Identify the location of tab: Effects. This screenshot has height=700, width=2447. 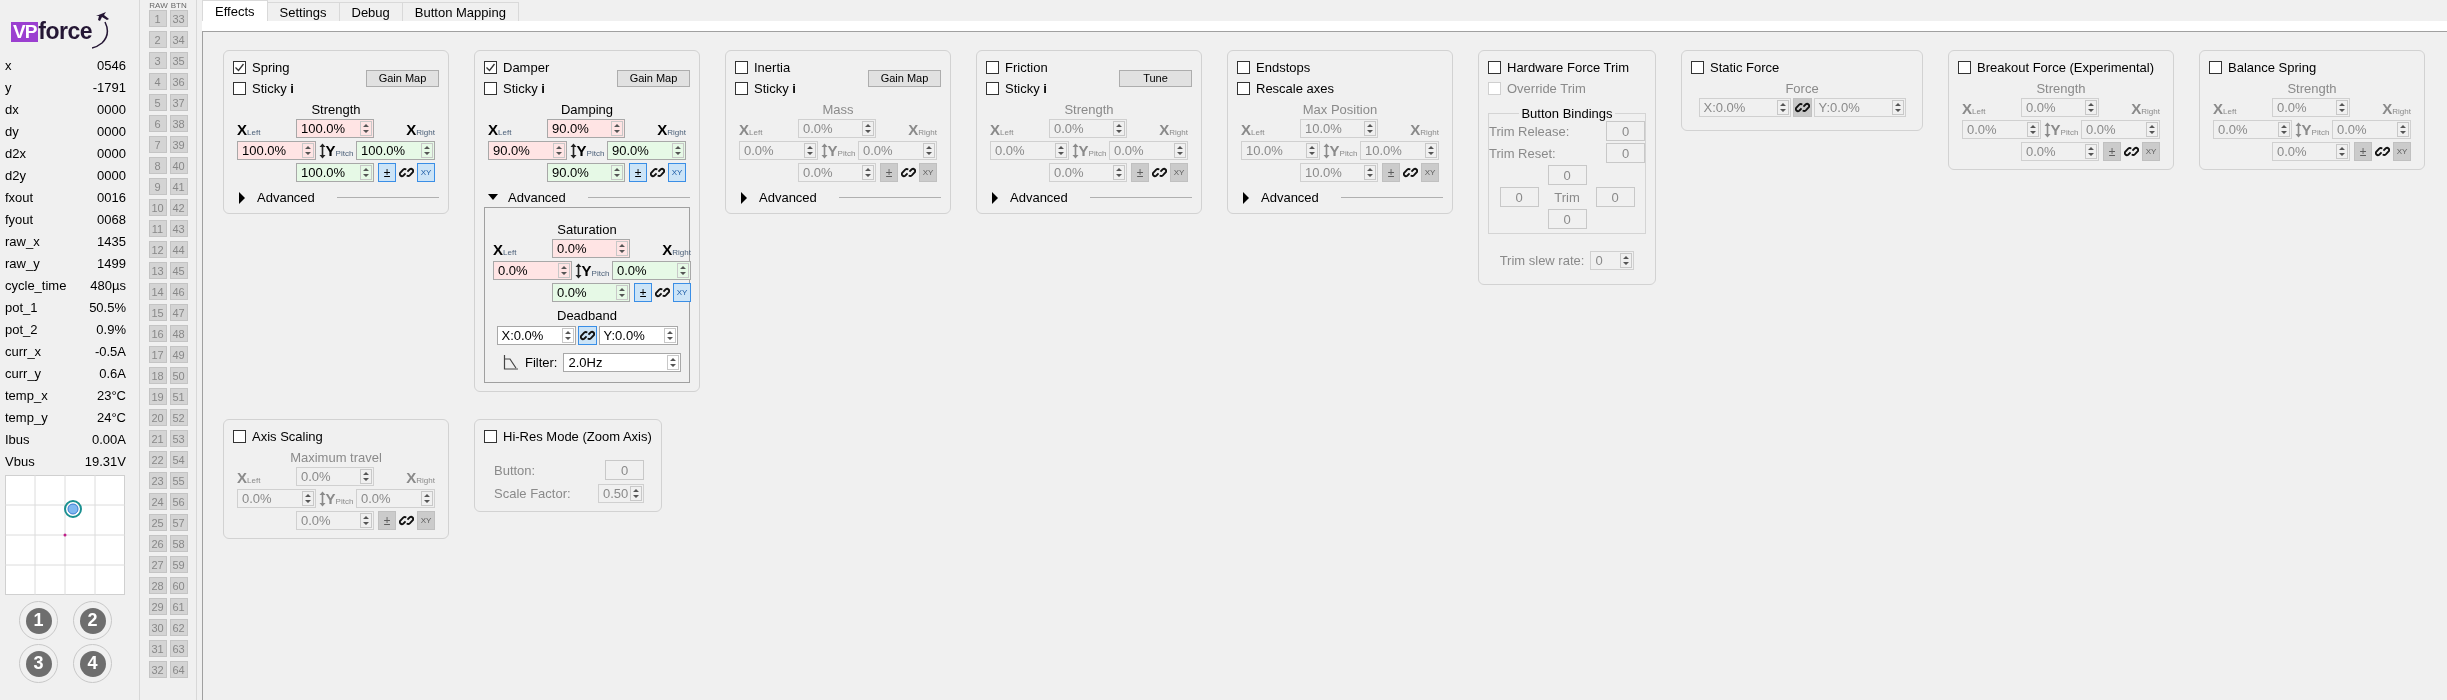
(235, 10).